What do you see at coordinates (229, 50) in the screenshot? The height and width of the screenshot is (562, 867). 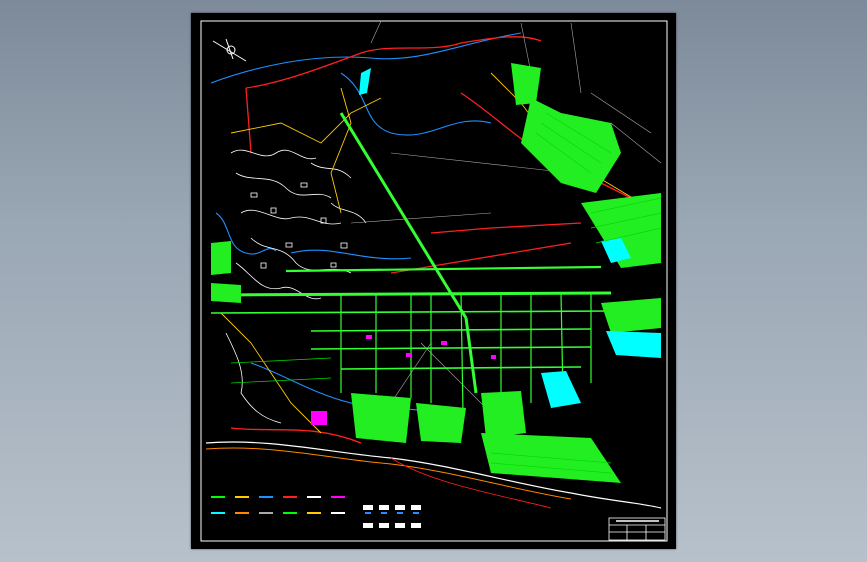 I see `north-arrow-icon` at bounding box center [229, 50].